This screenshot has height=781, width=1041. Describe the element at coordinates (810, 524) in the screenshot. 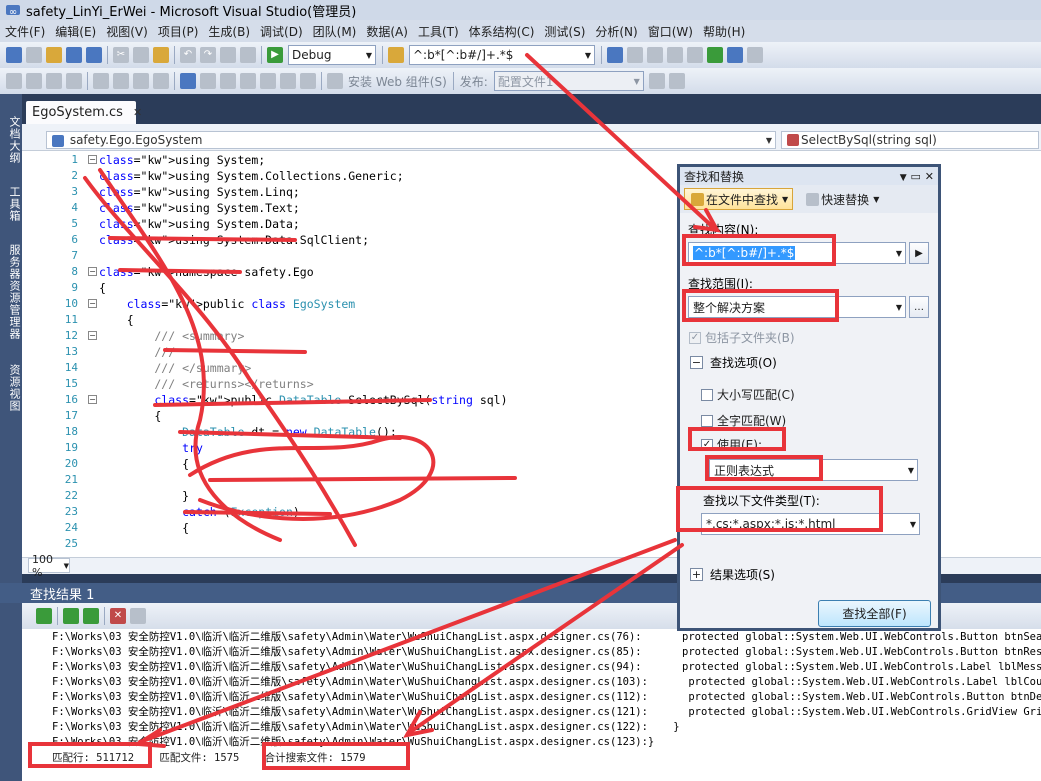

I see `file-types-input: *.cs;*.aspx;*.js;*.html ▼` at that location.